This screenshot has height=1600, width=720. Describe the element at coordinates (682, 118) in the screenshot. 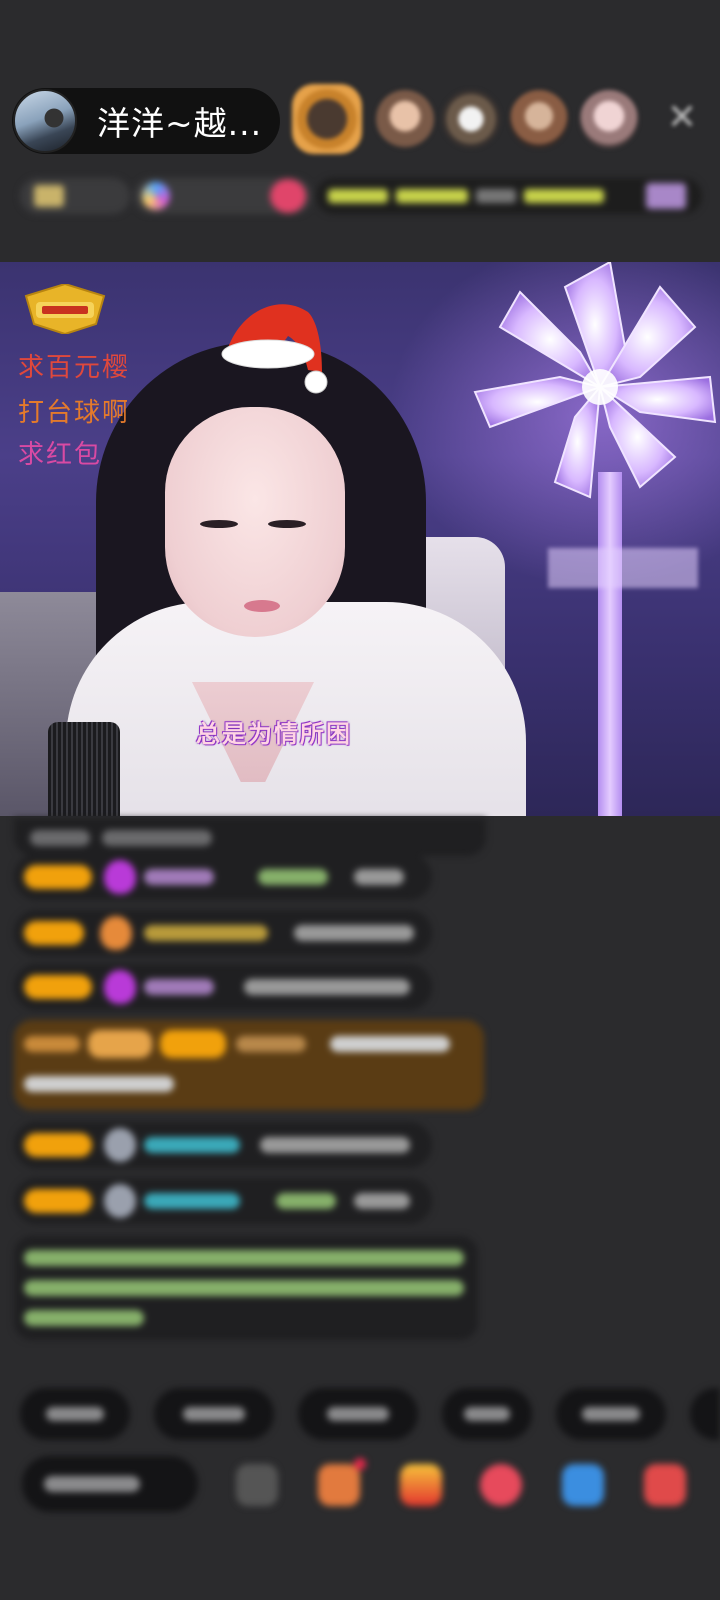

I see `close-icon: ✕` at that location.